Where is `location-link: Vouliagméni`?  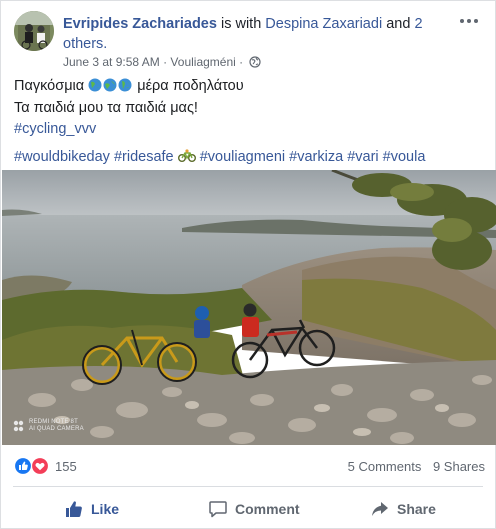 location-link: Vouliagméni is located at coordinates (202, 62).